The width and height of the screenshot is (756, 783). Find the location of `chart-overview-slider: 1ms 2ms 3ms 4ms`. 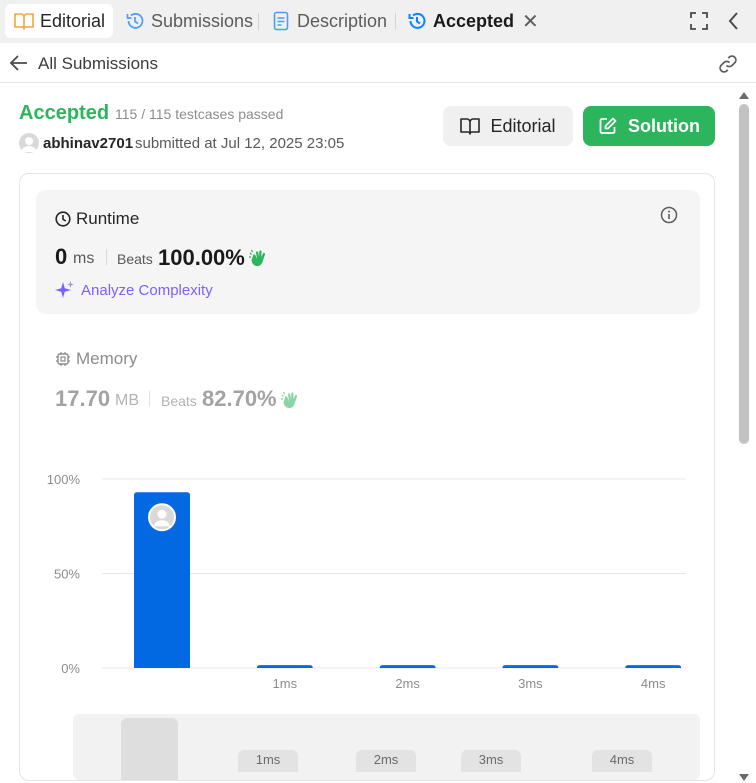

chart-overview-slider: 1ms 2ms 3ms 4ms is located at coordinates (386, 747).